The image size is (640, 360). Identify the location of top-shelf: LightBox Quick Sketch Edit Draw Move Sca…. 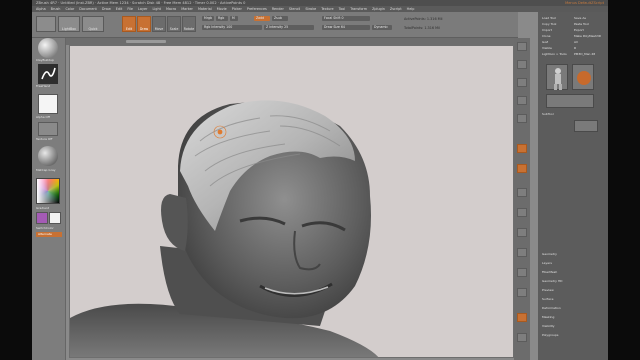
(275, 33).